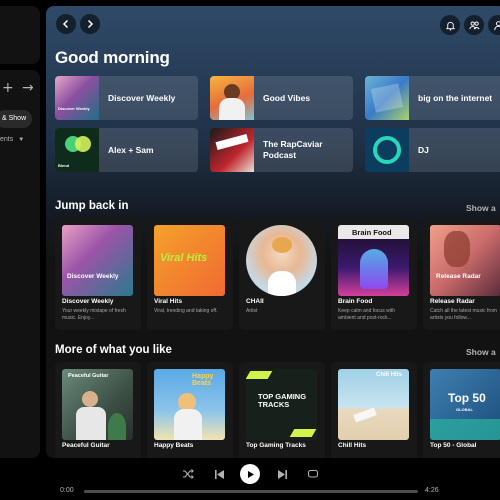 This screenshot has height=500, width=500. I want to click on card-art: TOP GAMING TRACKS, so click(281, 404).